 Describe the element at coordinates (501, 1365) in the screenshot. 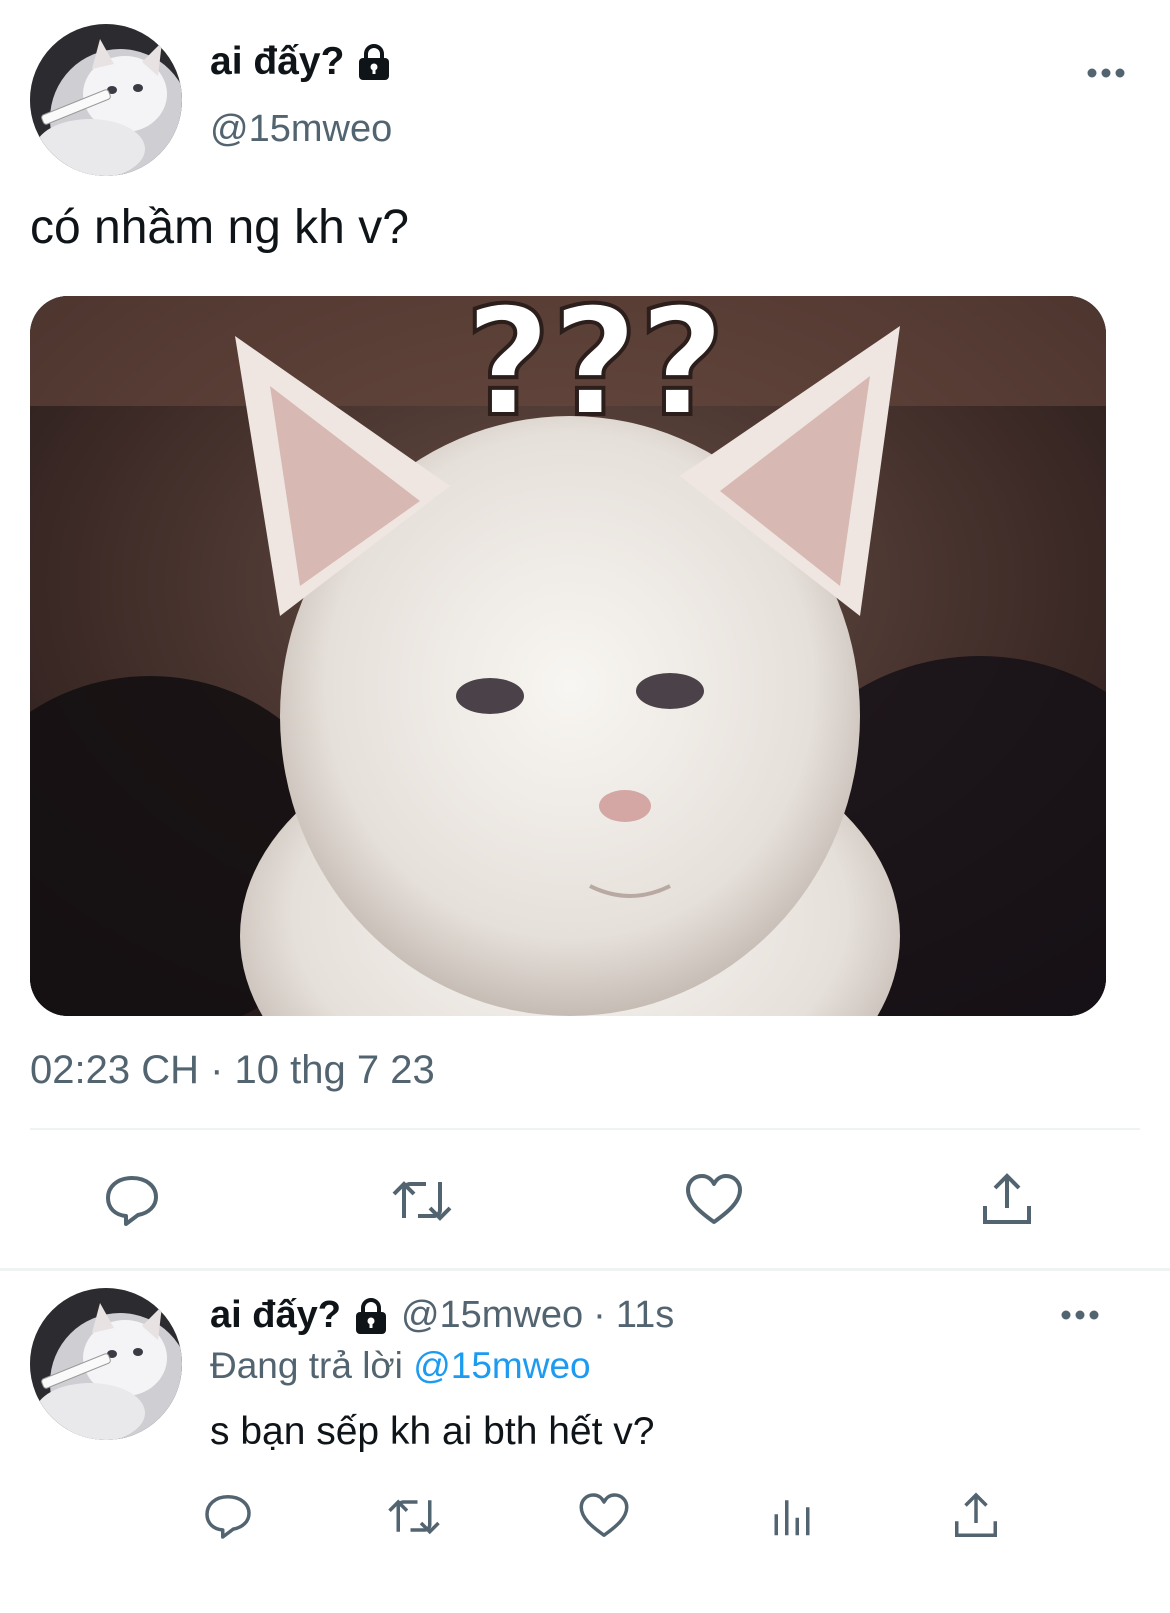

I see `replying-mention-link: @15mweo` at that location.